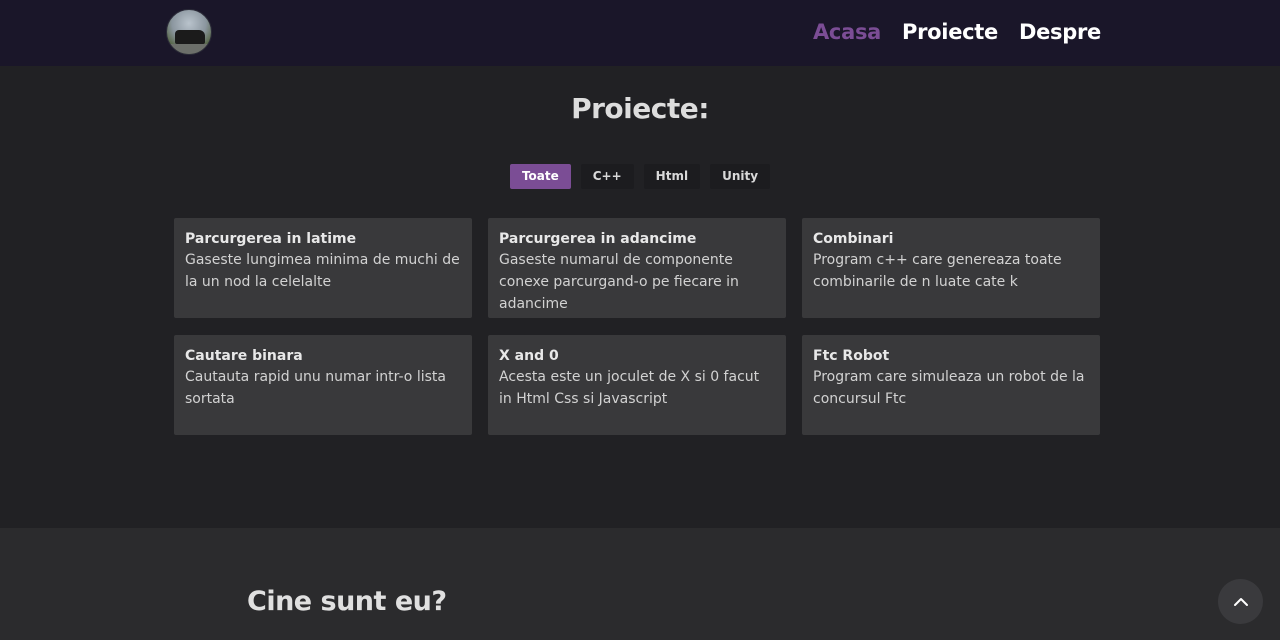  Describe the element at coordinates (640, 33) in the screenshot. I see `navbar: Acasa Proiecte Despre` at that location.